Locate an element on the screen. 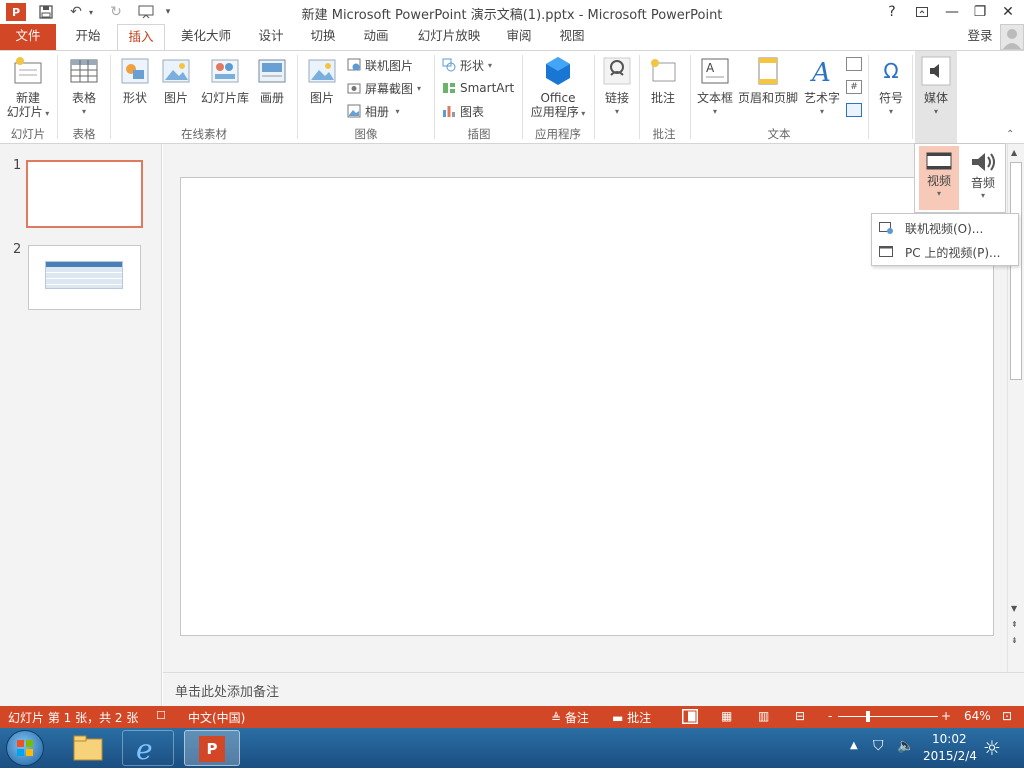 The image size is (1024, 769). powerpoint-taskbar-icon: P is located at coordinates (212, 748).